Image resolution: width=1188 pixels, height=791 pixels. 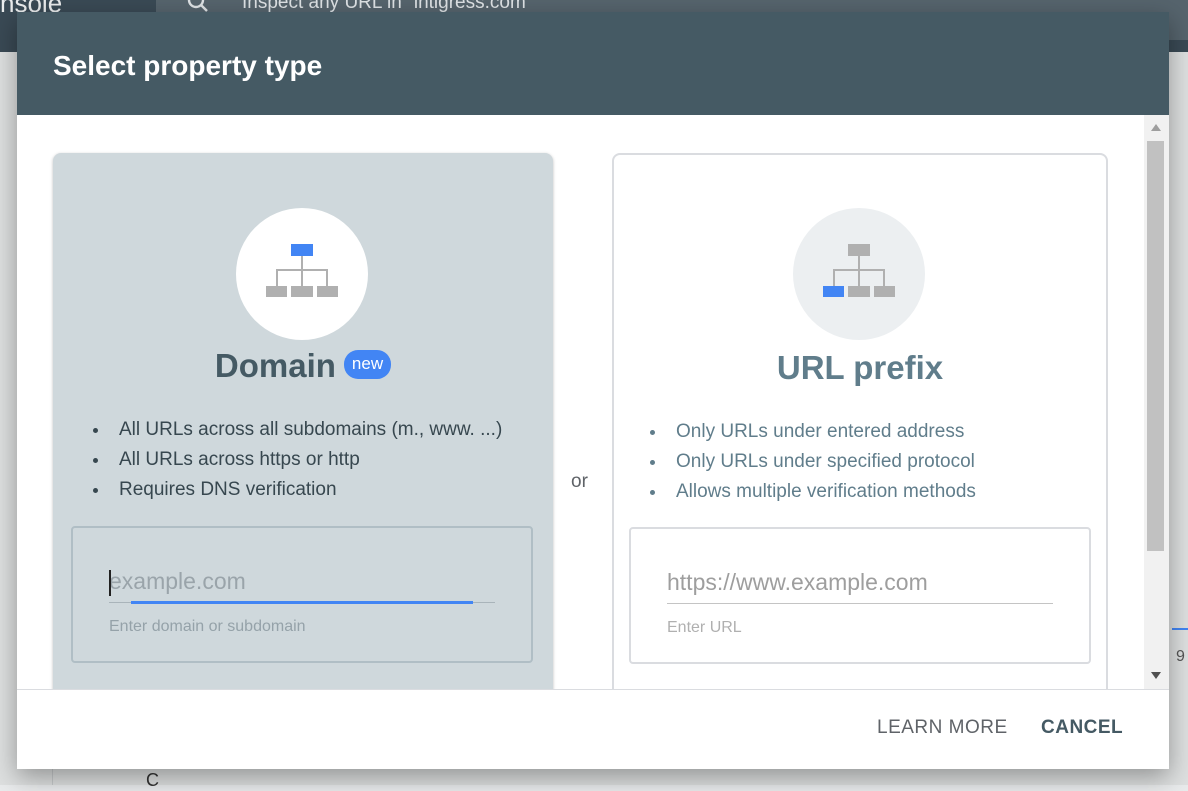 What do you see at coordinates (812, 492) in the screenshot?
I see `list-item: Allows multiple verification methods` at bounding box center [812, 492].